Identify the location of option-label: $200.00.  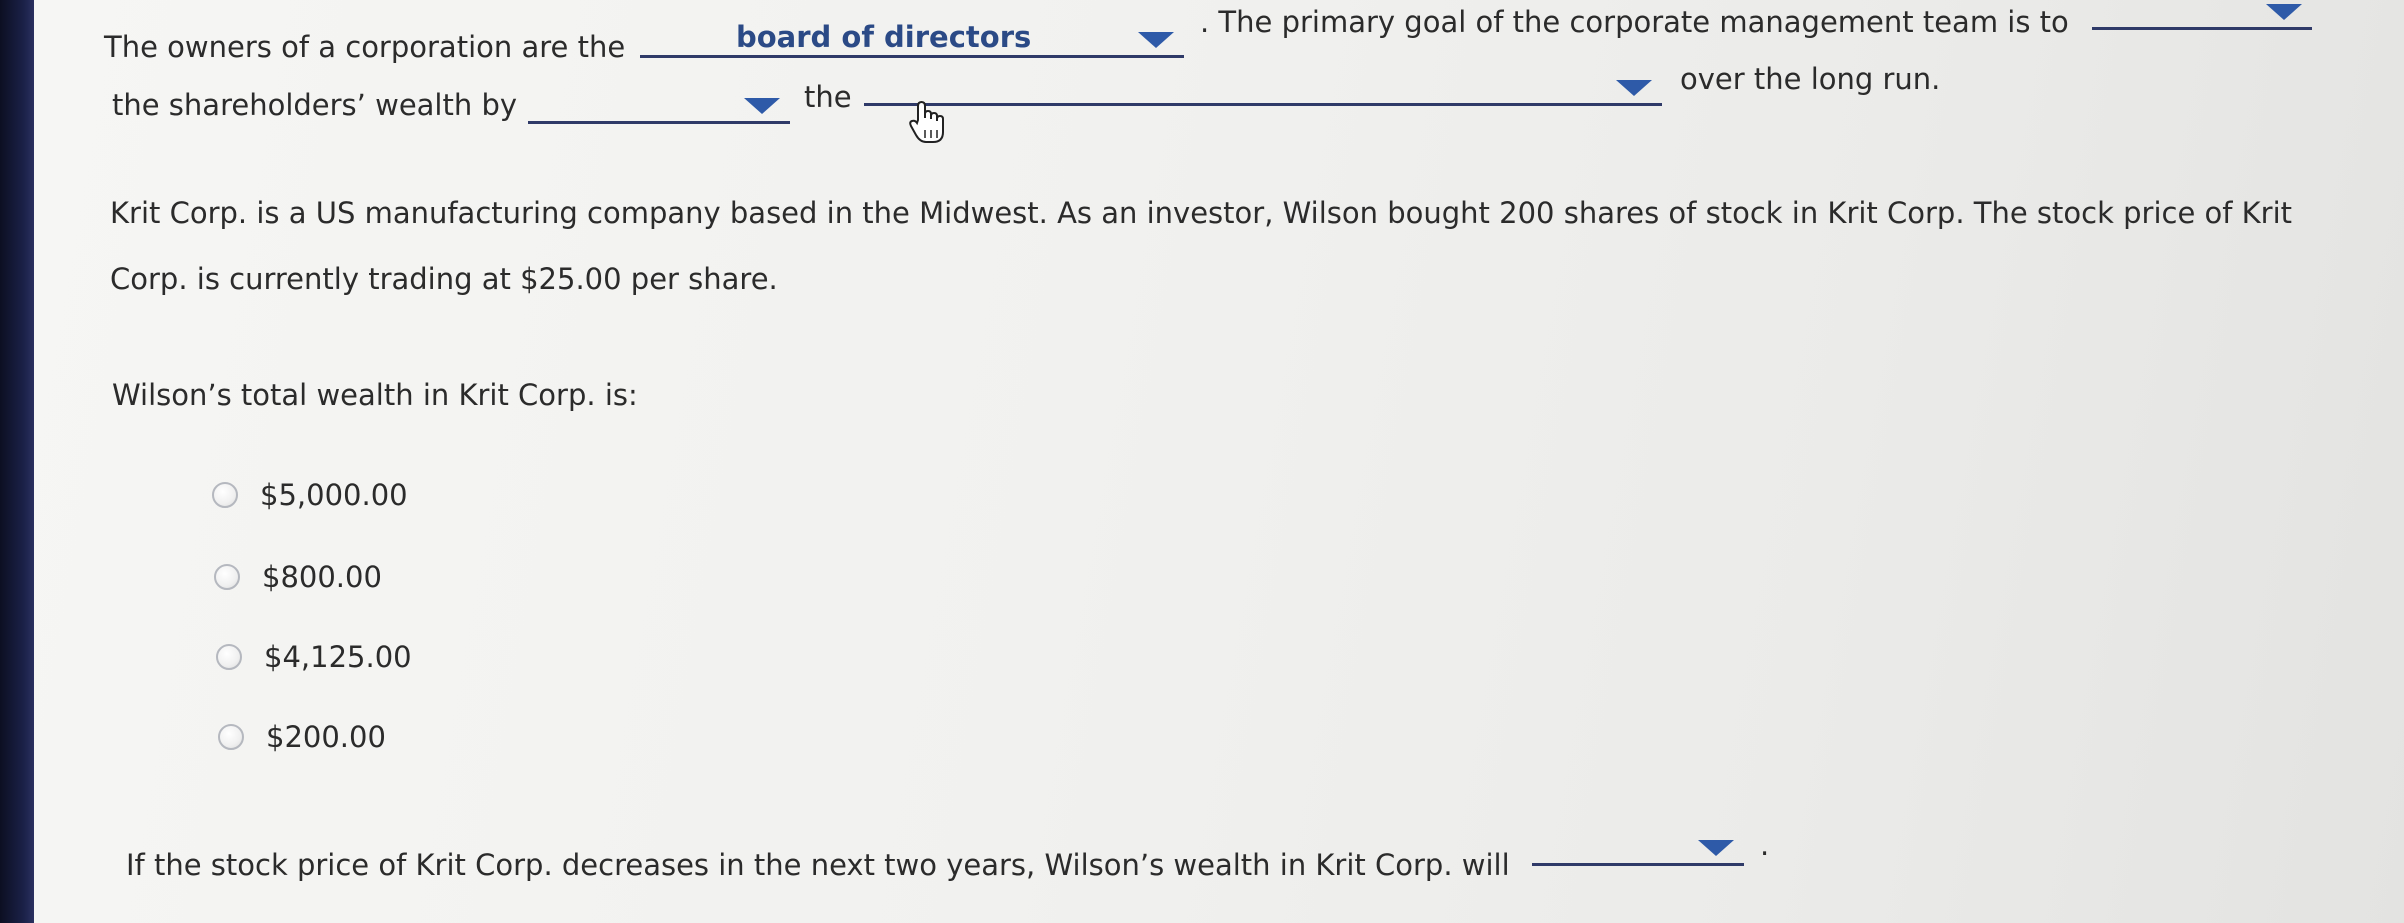
(326, 737).